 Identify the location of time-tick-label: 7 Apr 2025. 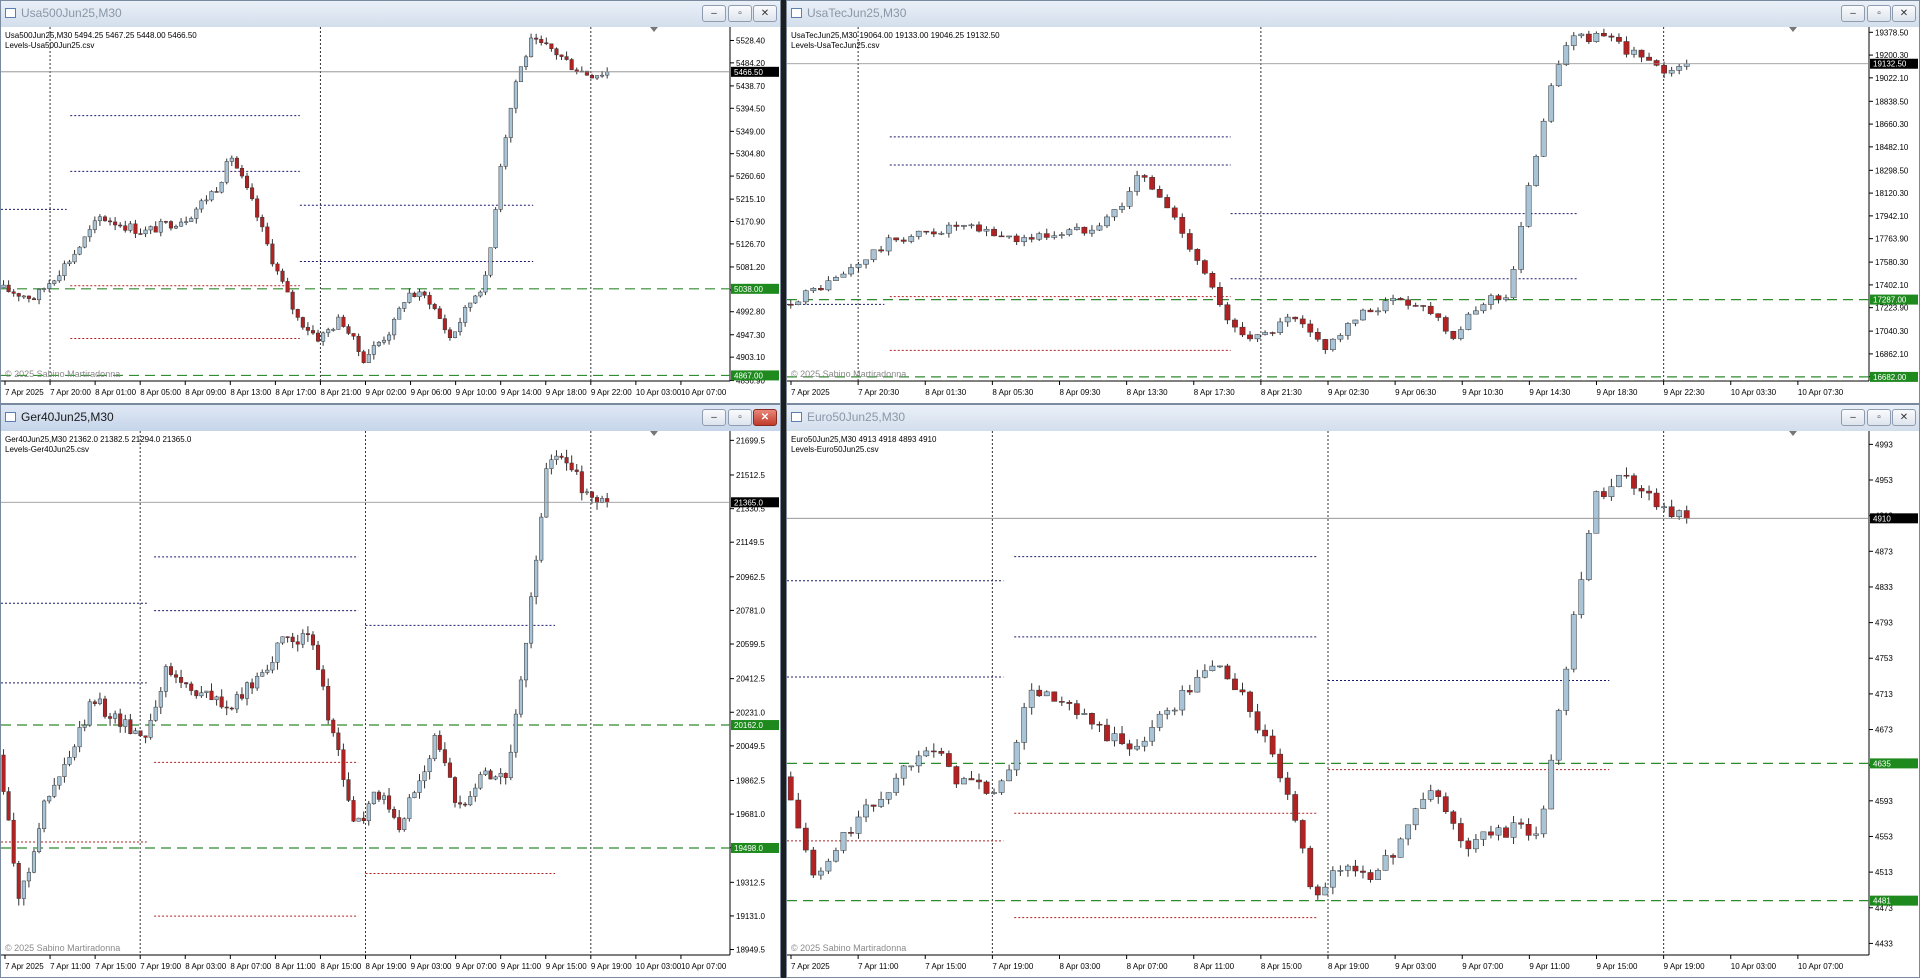
(810, 392).